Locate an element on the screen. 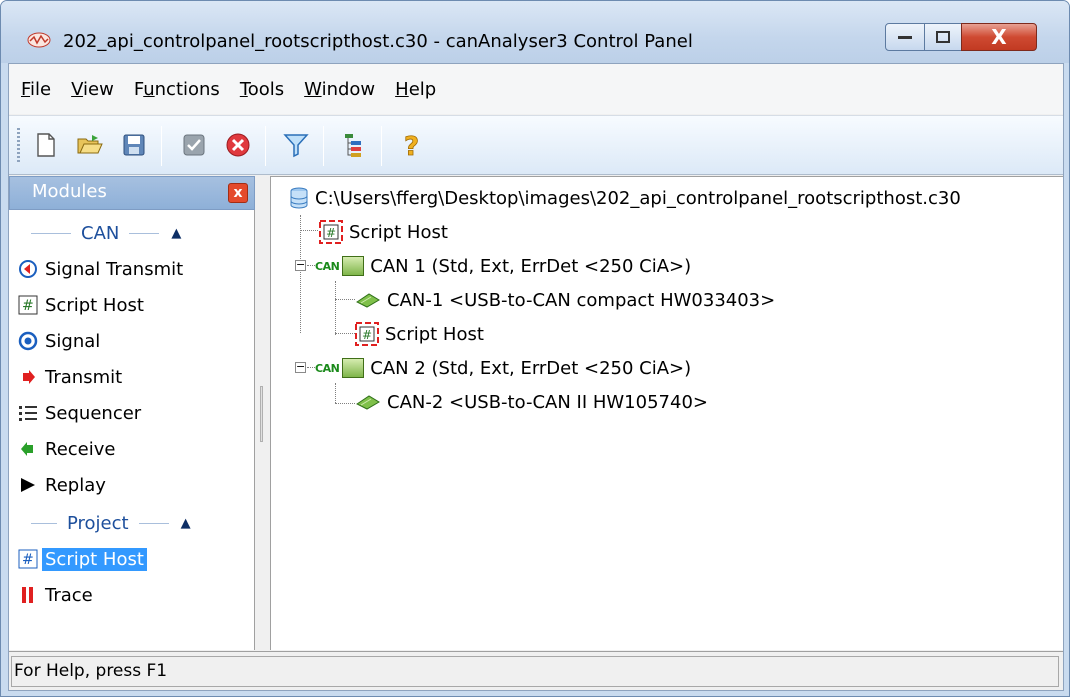 Image resolution: width=1070 pixels, height=697 pixels. modules-close-button: x is located at coordinates (238, 193).